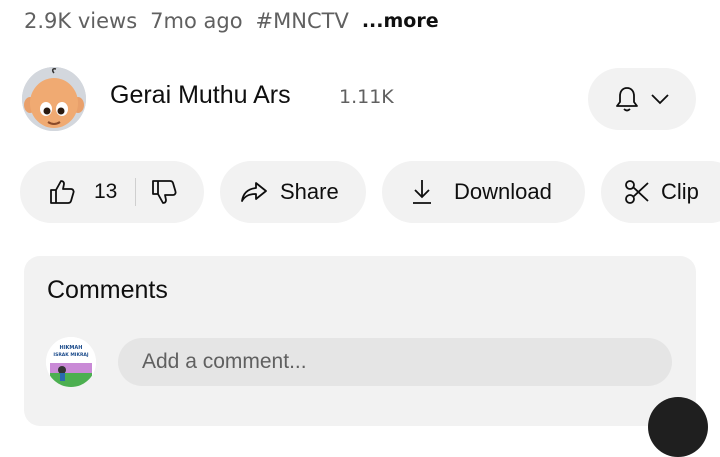 The image size is (720, 457). I want to click on user-avatar: HIKMAH ISRAK MIKRAJ, so click(71, 362).